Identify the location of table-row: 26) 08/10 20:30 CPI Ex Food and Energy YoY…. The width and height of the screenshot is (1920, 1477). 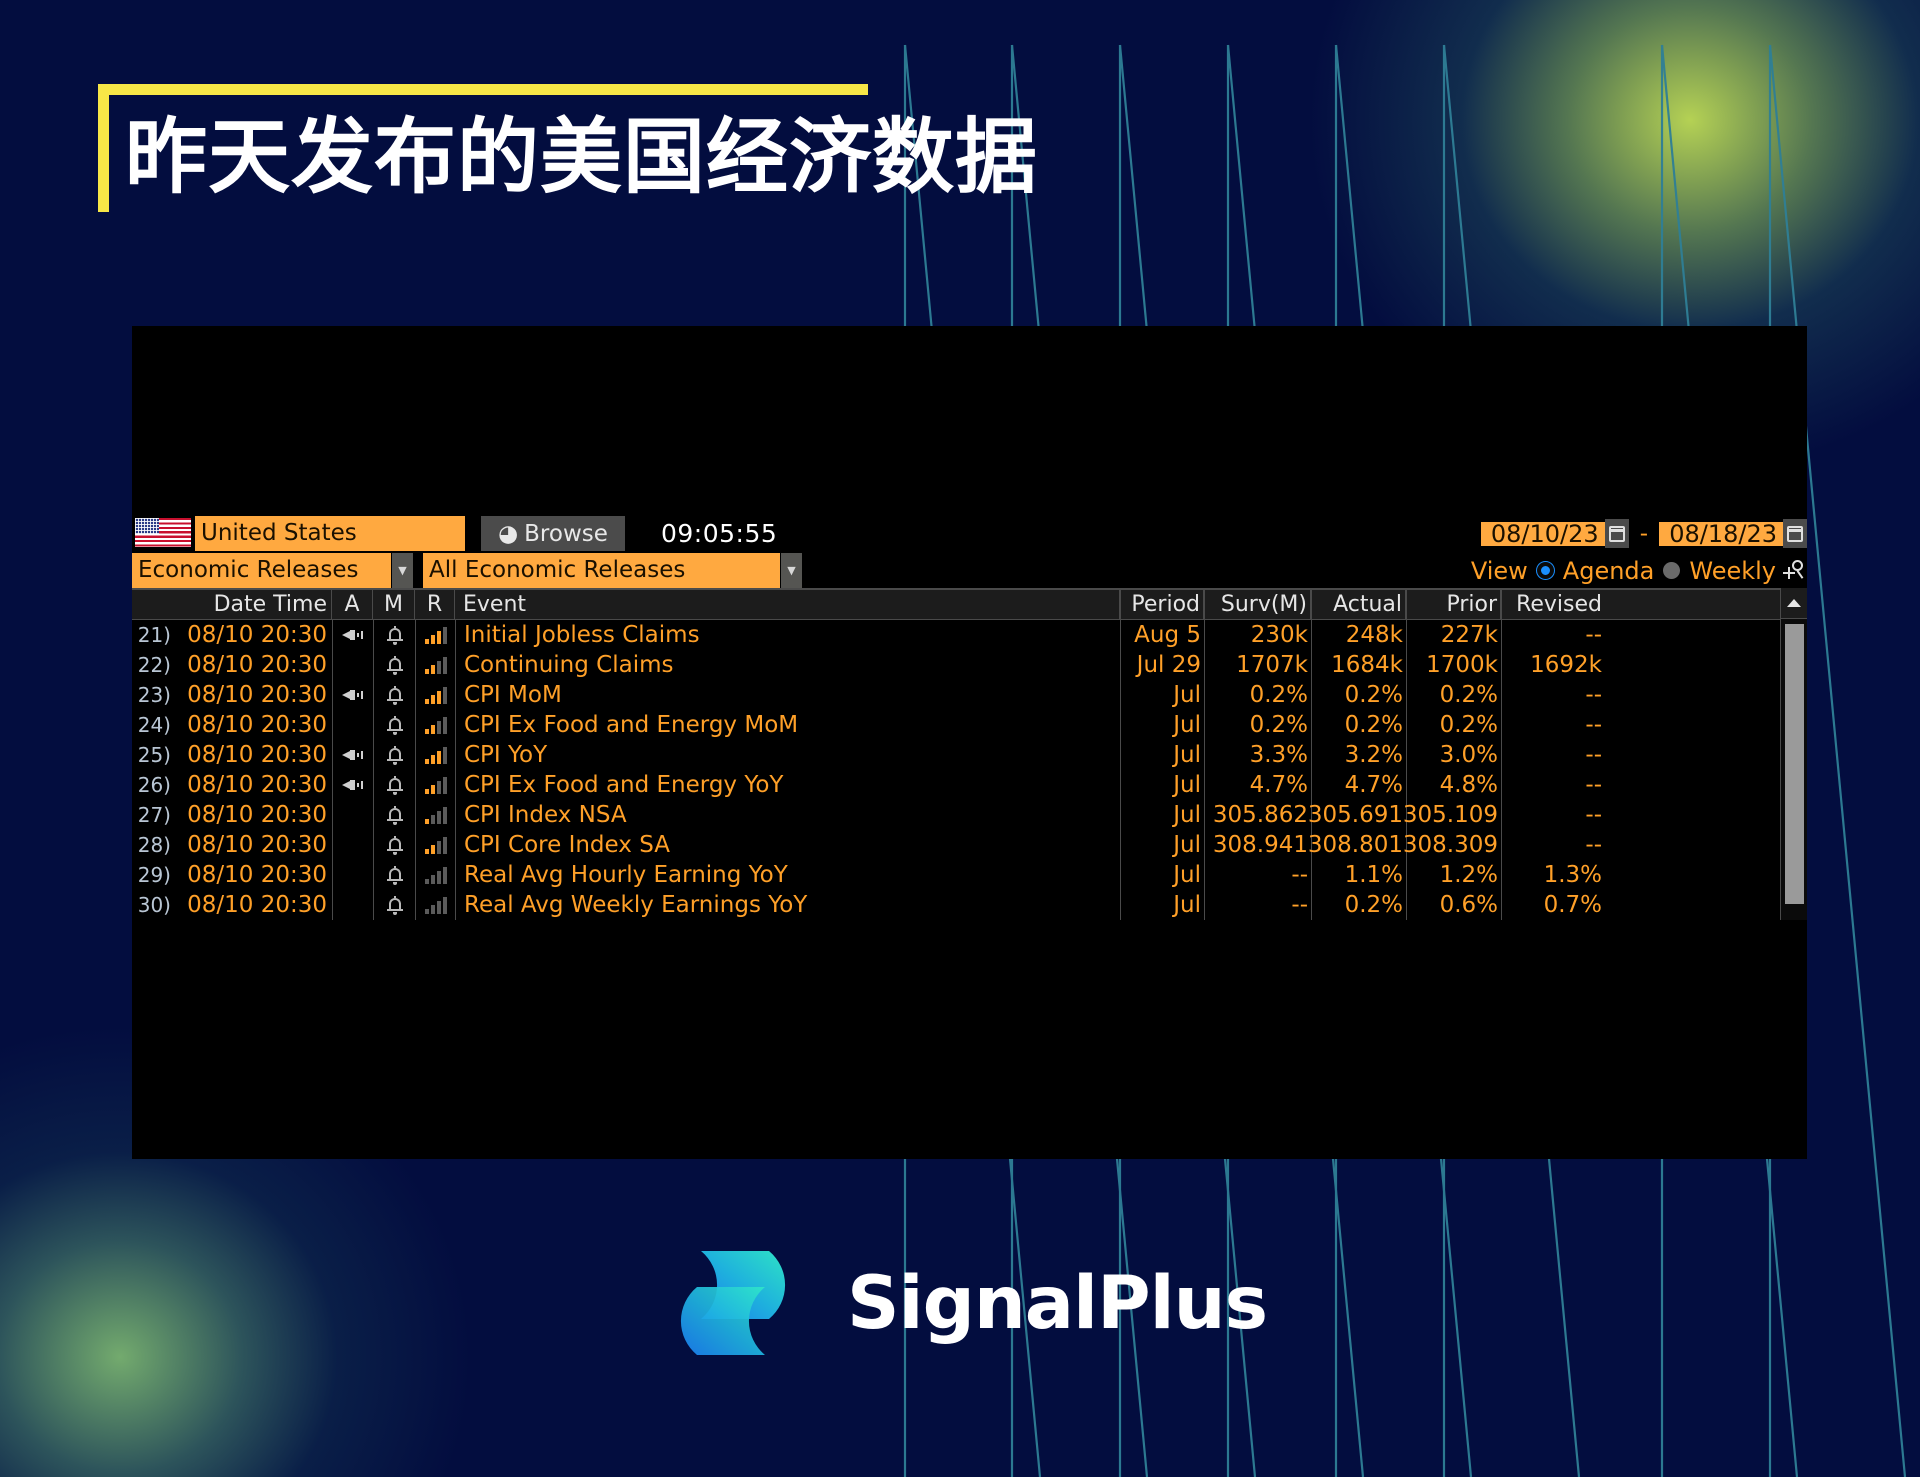
(969, 785).